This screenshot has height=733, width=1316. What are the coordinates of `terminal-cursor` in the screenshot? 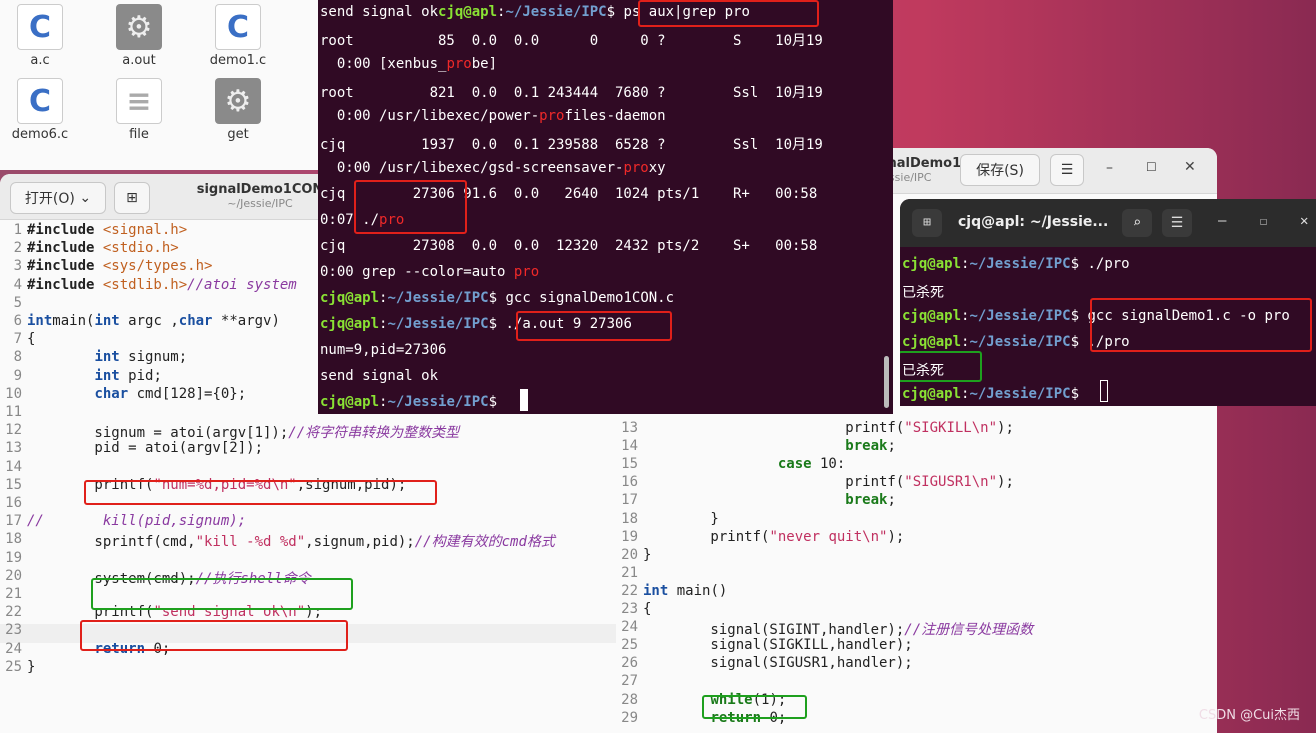 It's located at (1104, 391).